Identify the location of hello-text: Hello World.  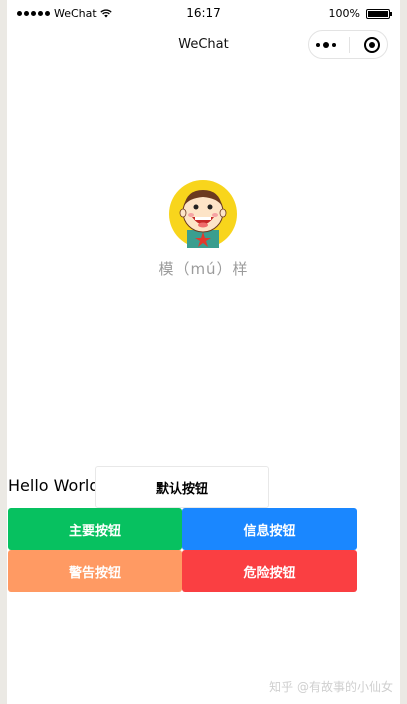
(54, 485).